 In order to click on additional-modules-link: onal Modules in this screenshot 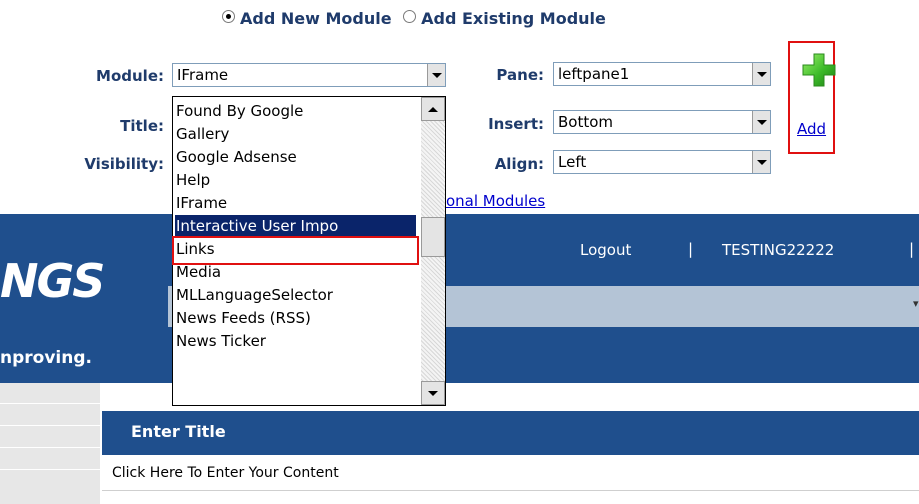, I will do `click(495, 201)`.